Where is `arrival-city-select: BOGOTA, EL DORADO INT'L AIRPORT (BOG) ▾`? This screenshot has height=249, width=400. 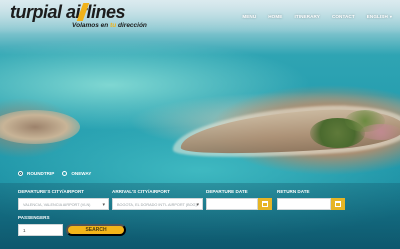 arrival-city-select: BOGOTA, EL DORADO INT'L AIRPORT (BOG) ▾ is located at coordinates (157, 204).